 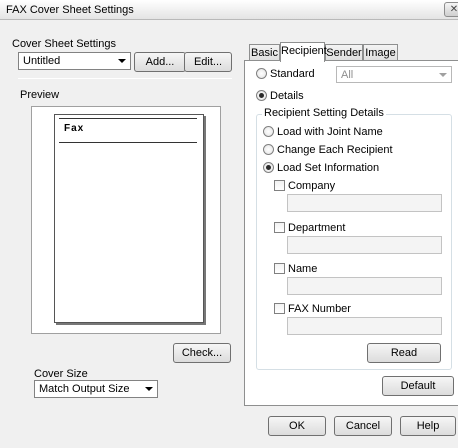 What do you see at coordinates (74, 61) in the screenshot?
I see `cover-sheet-select: Untitled` at bounding box center [74, 61].